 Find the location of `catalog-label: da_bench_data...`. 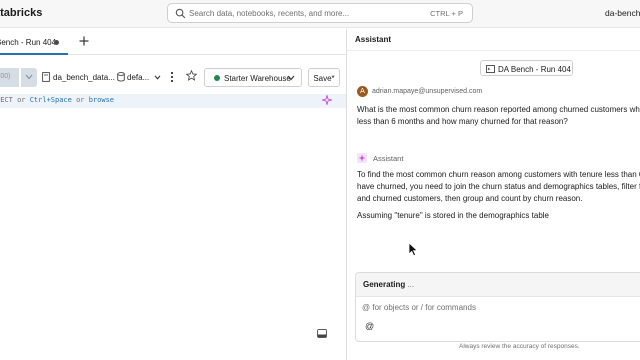

catalog-label: da_bench_data... is located at coordinates (84, 77).